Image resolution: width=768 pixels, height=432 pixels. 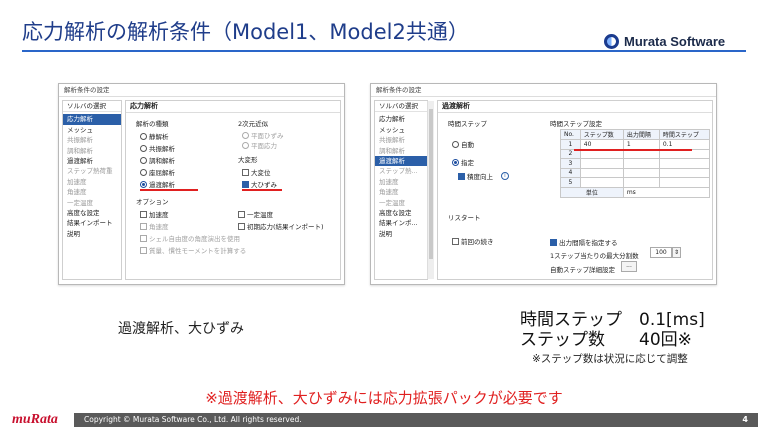 I want to click on radio-harmonic: 調和解析, so click(x=157, y=160).